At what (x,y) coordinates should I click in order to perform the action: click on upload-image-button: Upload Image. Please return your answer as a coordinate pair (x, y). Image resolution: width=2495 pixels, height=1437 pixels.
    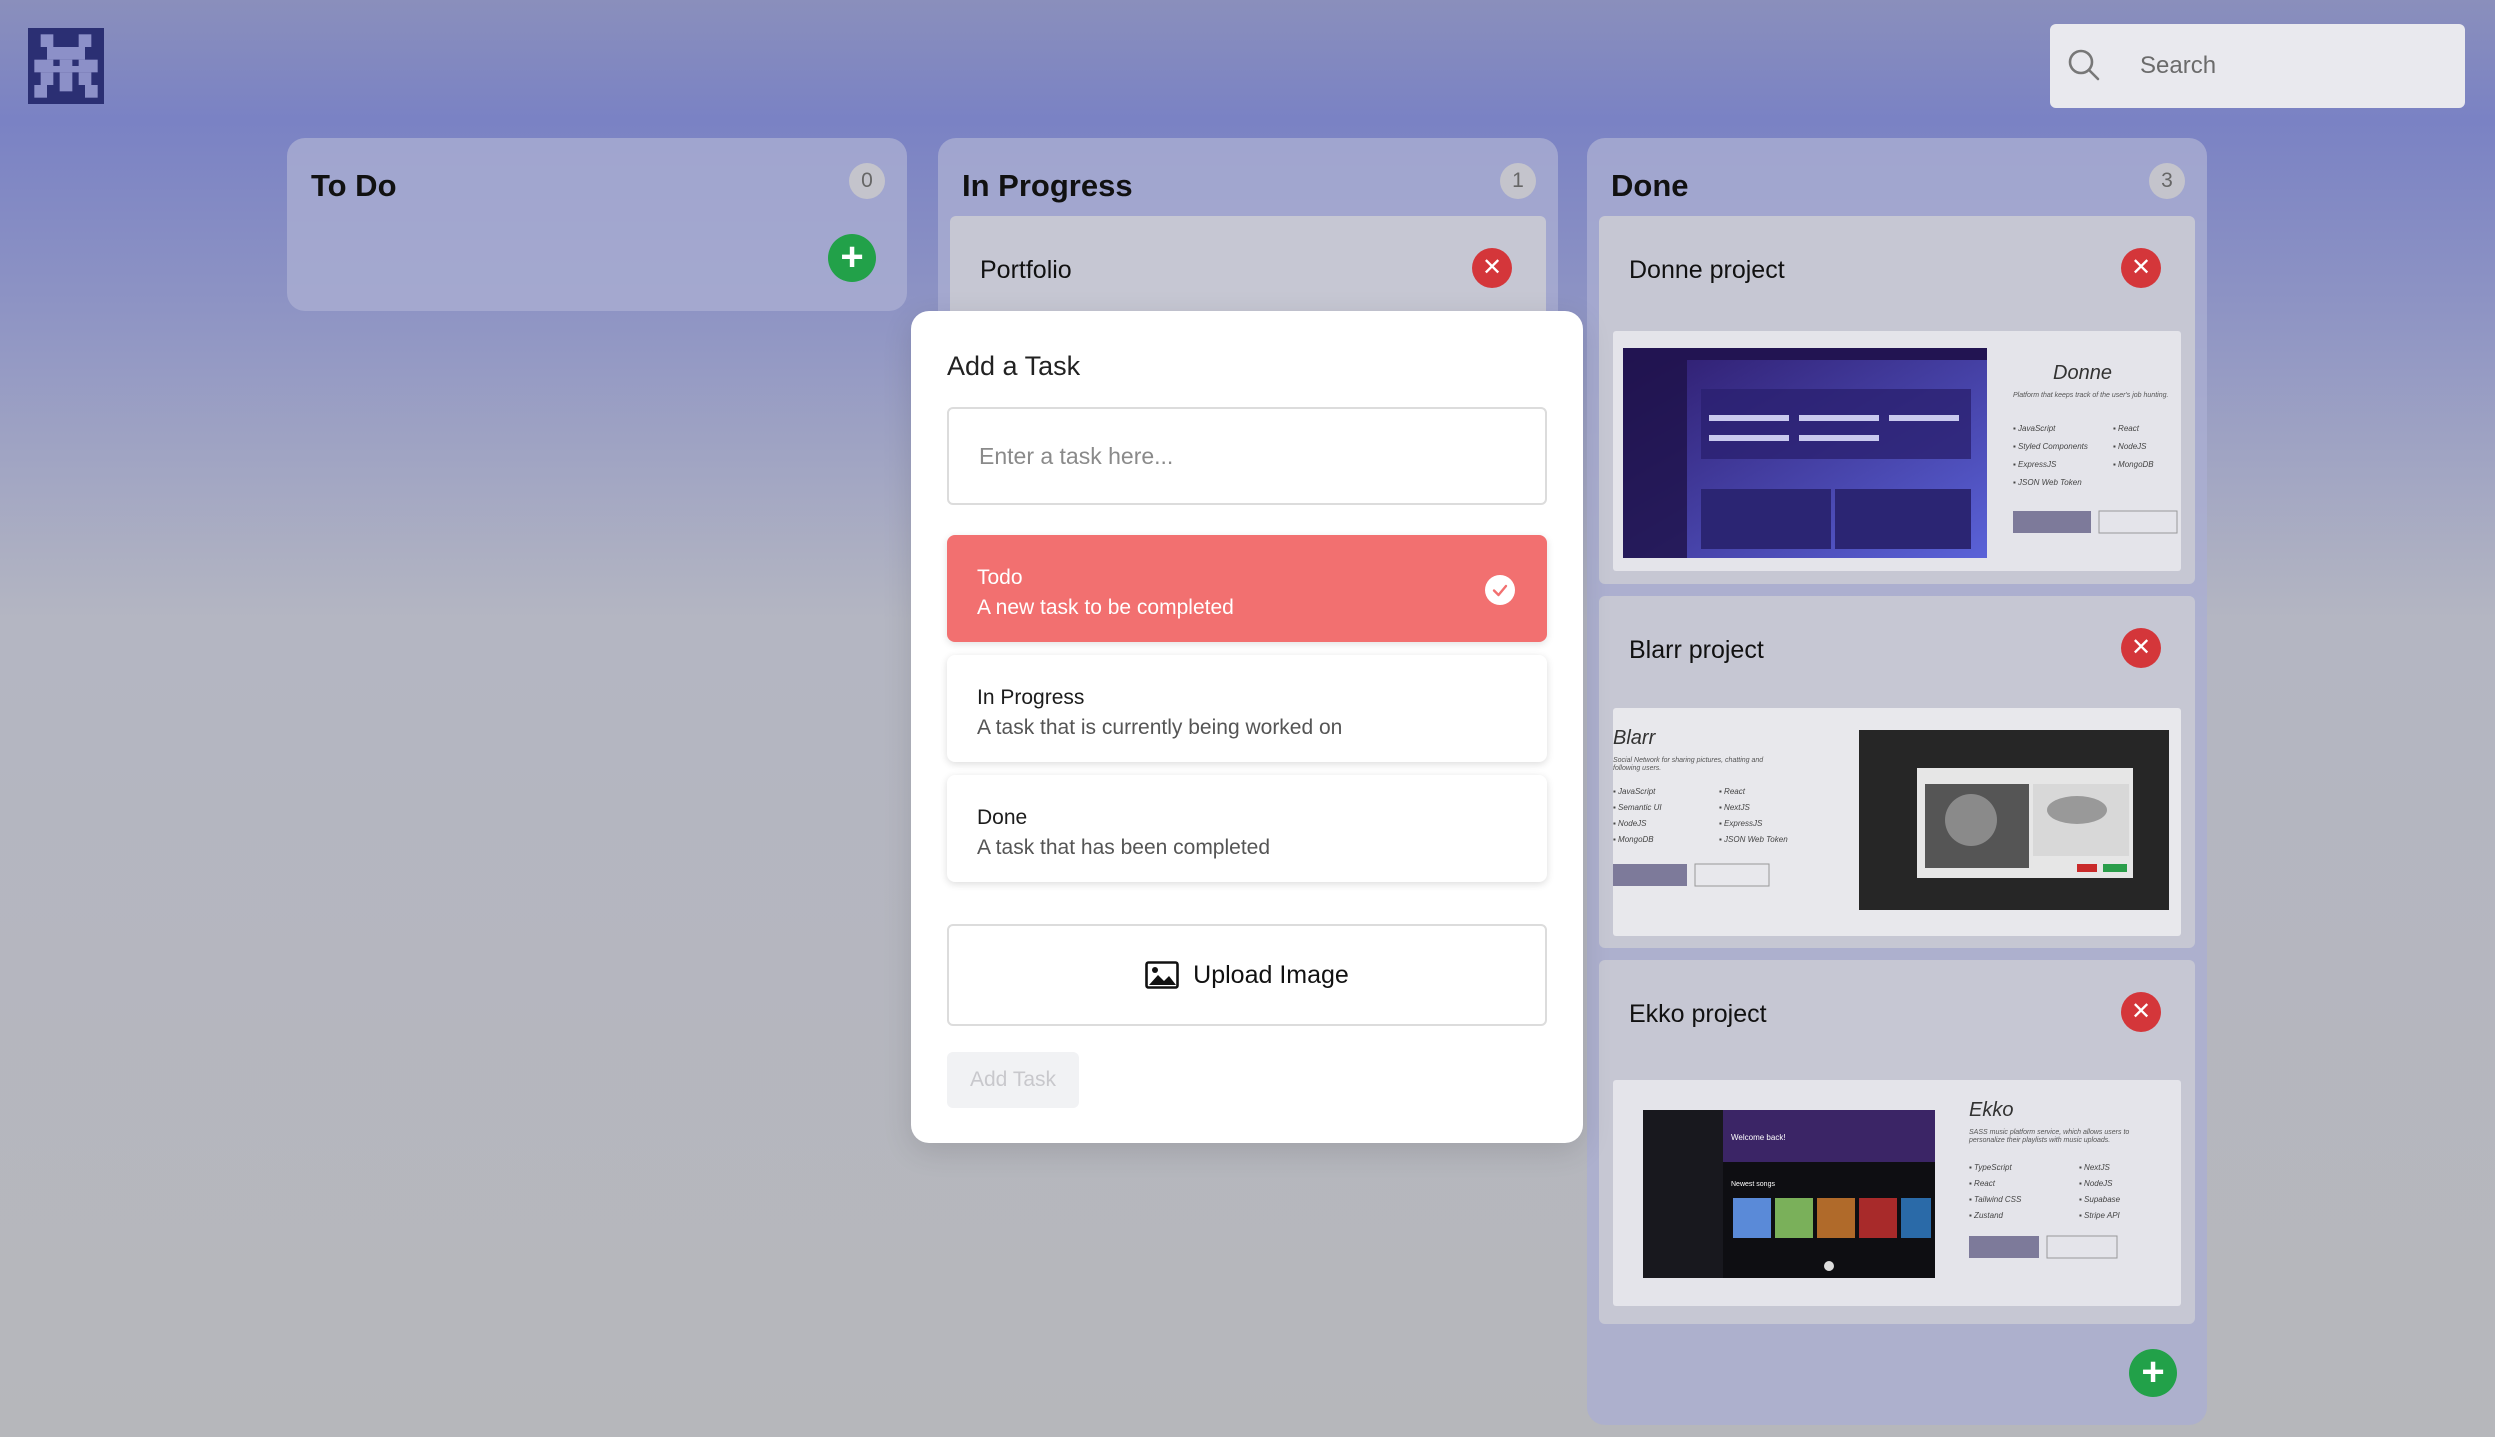
    Looking at the image, I should click on (1247, 975).